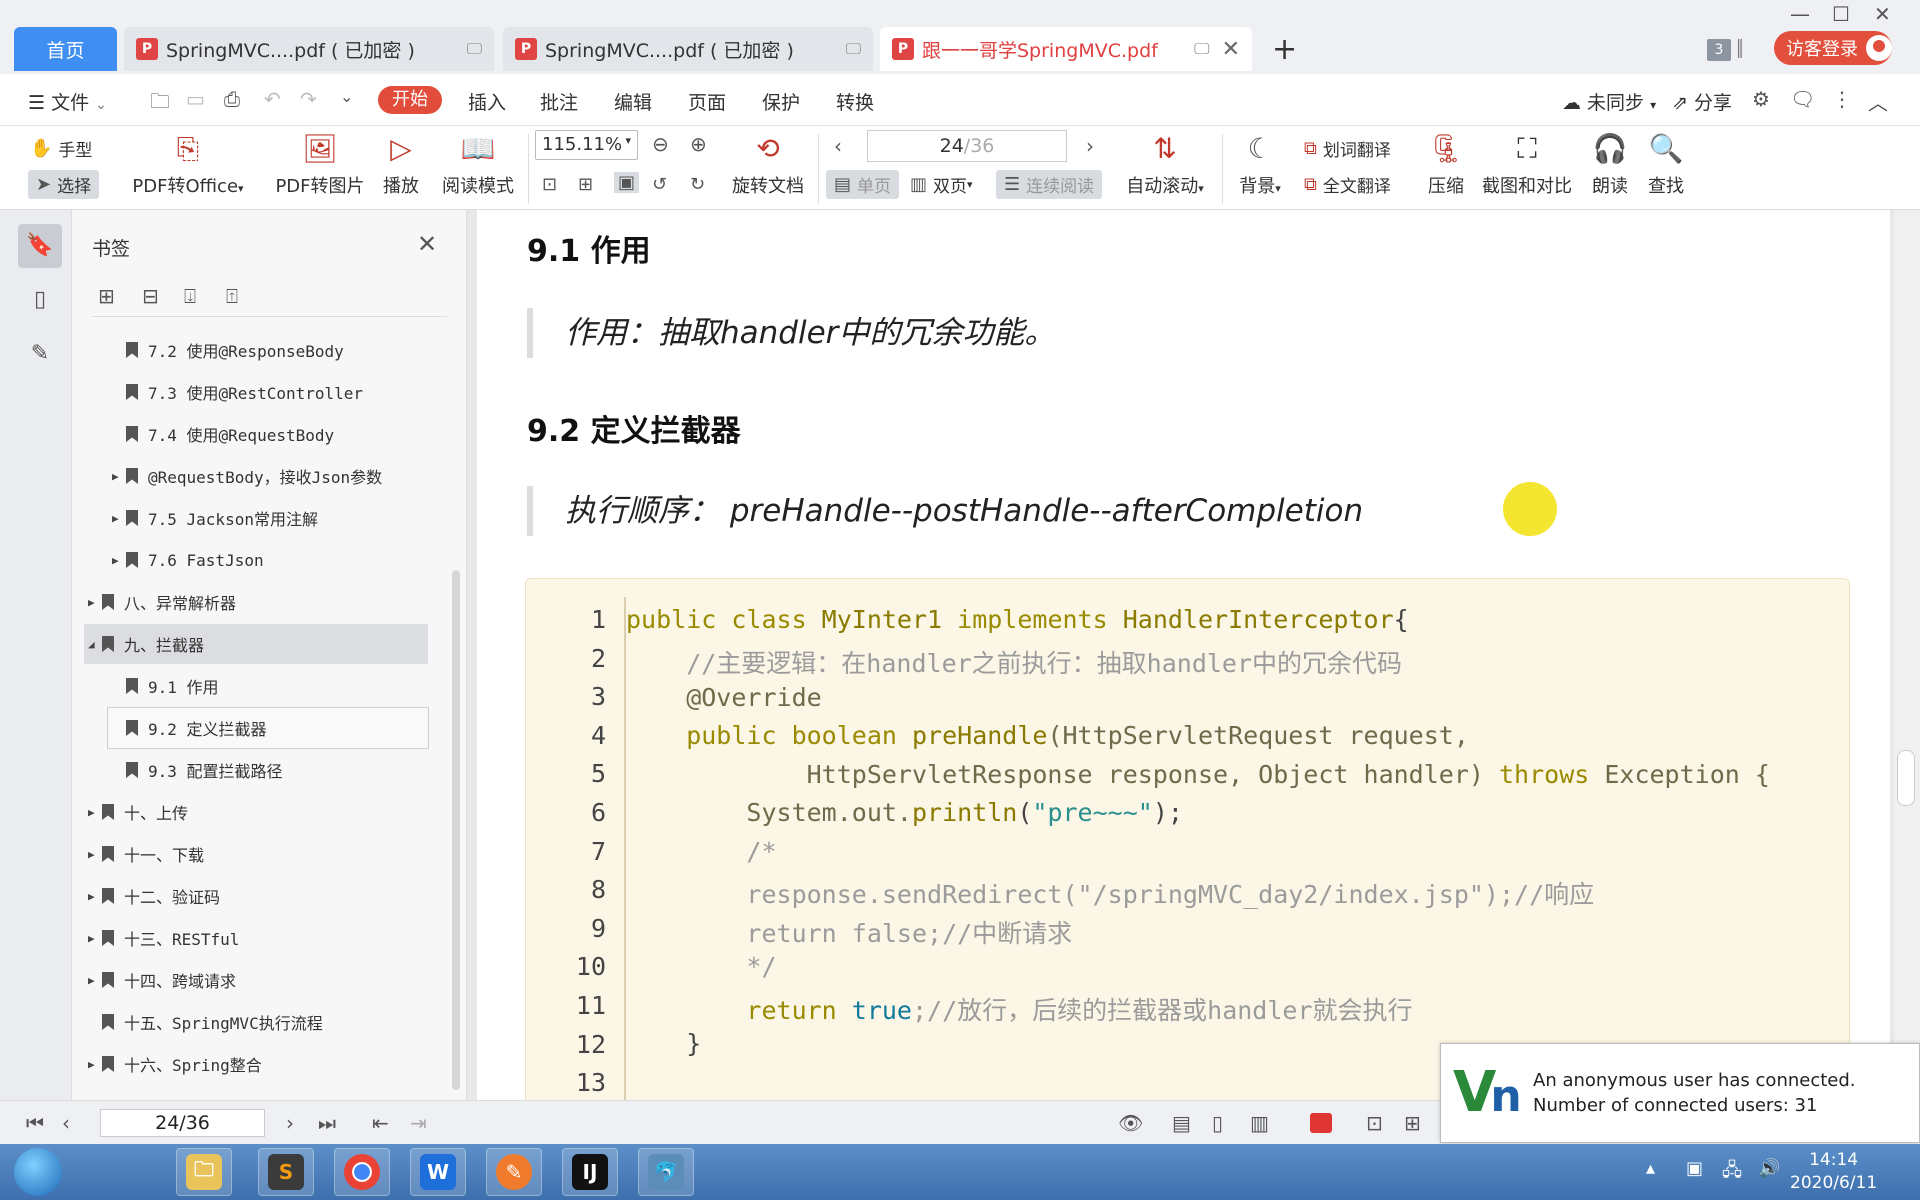 The image size is (1920, 1200). What do you see at coordinates (1347, 184) in the screenshot?
I see `full-translate-button: ⧉ 全文翻译` at bounding box center [1347, 184].